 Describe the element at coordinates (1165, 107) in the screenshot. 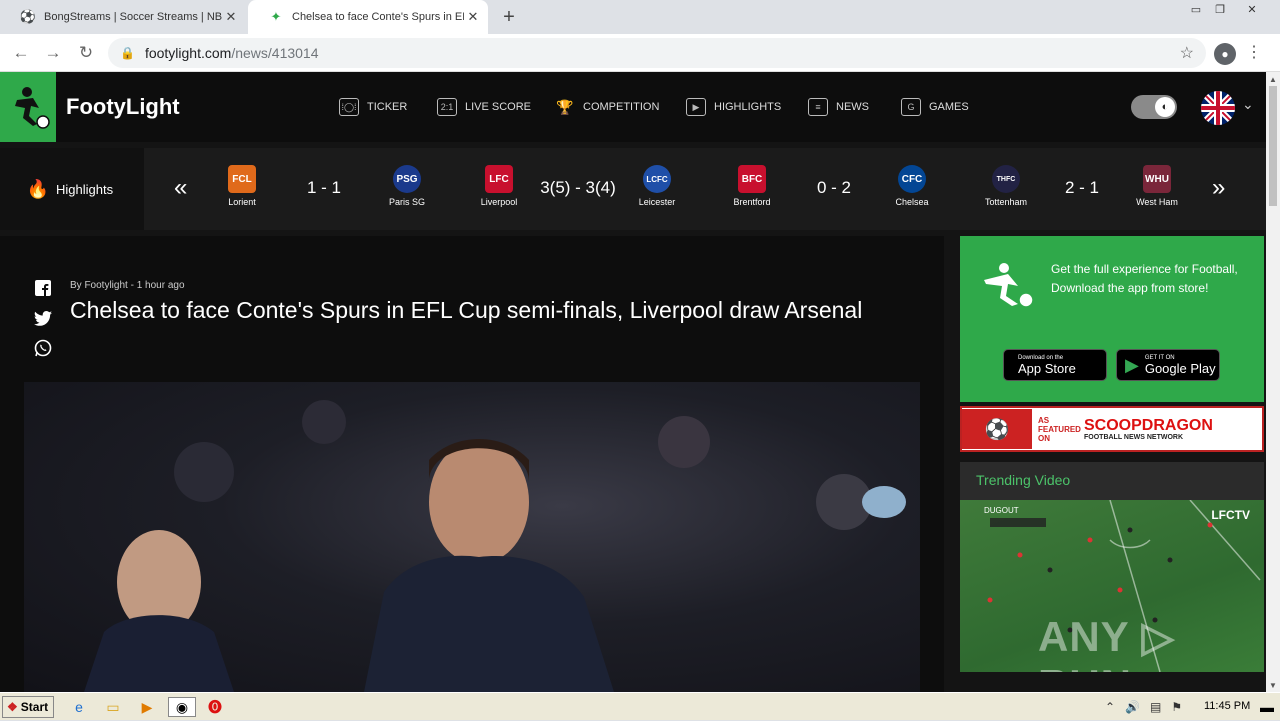

I see `moon-icon: ◐` at that location.